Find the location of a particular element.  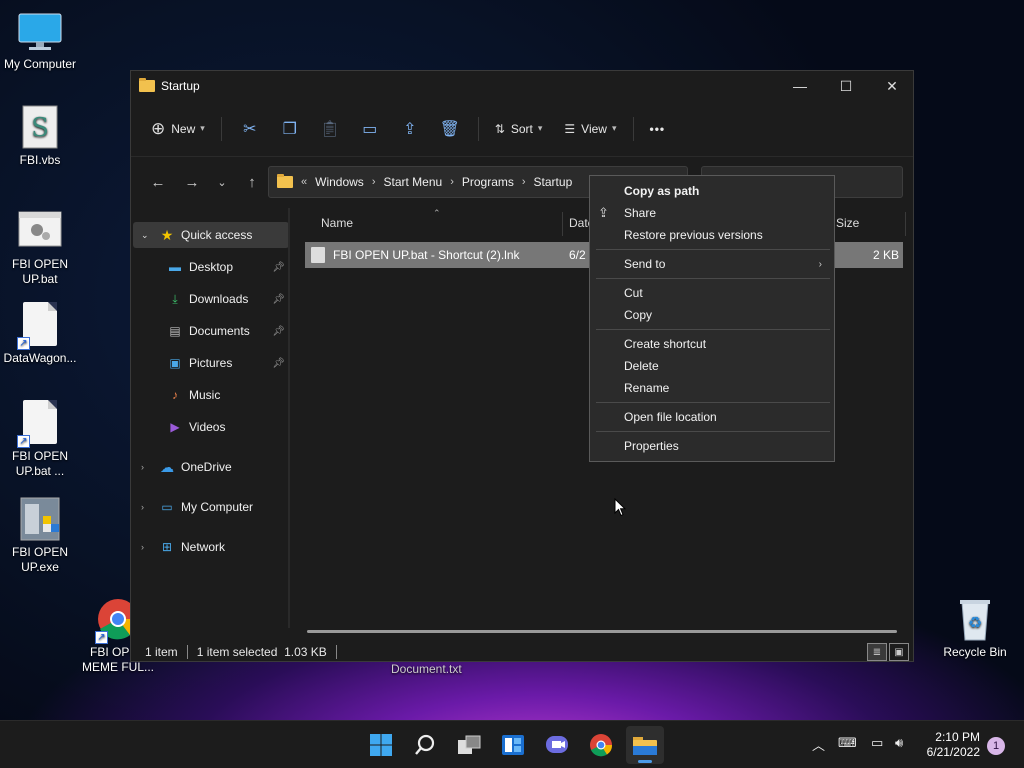

sidebar-item-label: Pictures is located at coordinates (211, 363).